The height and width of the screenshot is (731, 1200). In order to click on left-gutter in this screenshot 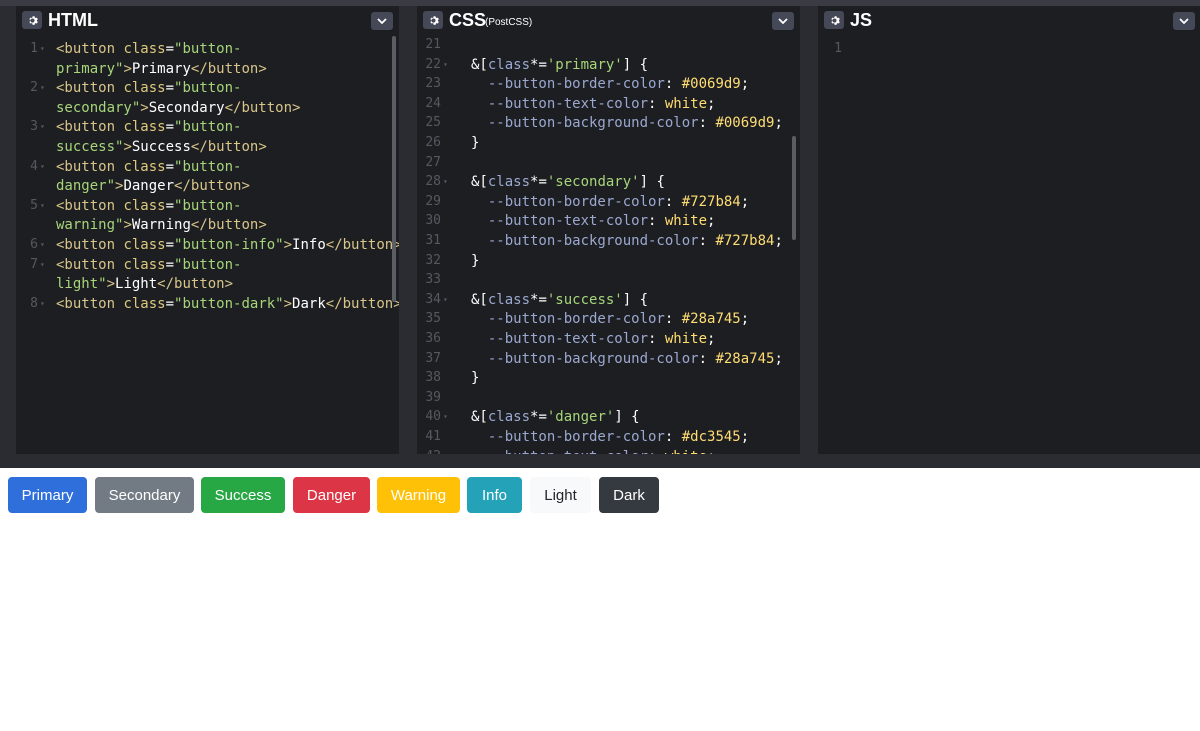, I will do `click(8, 230)`.